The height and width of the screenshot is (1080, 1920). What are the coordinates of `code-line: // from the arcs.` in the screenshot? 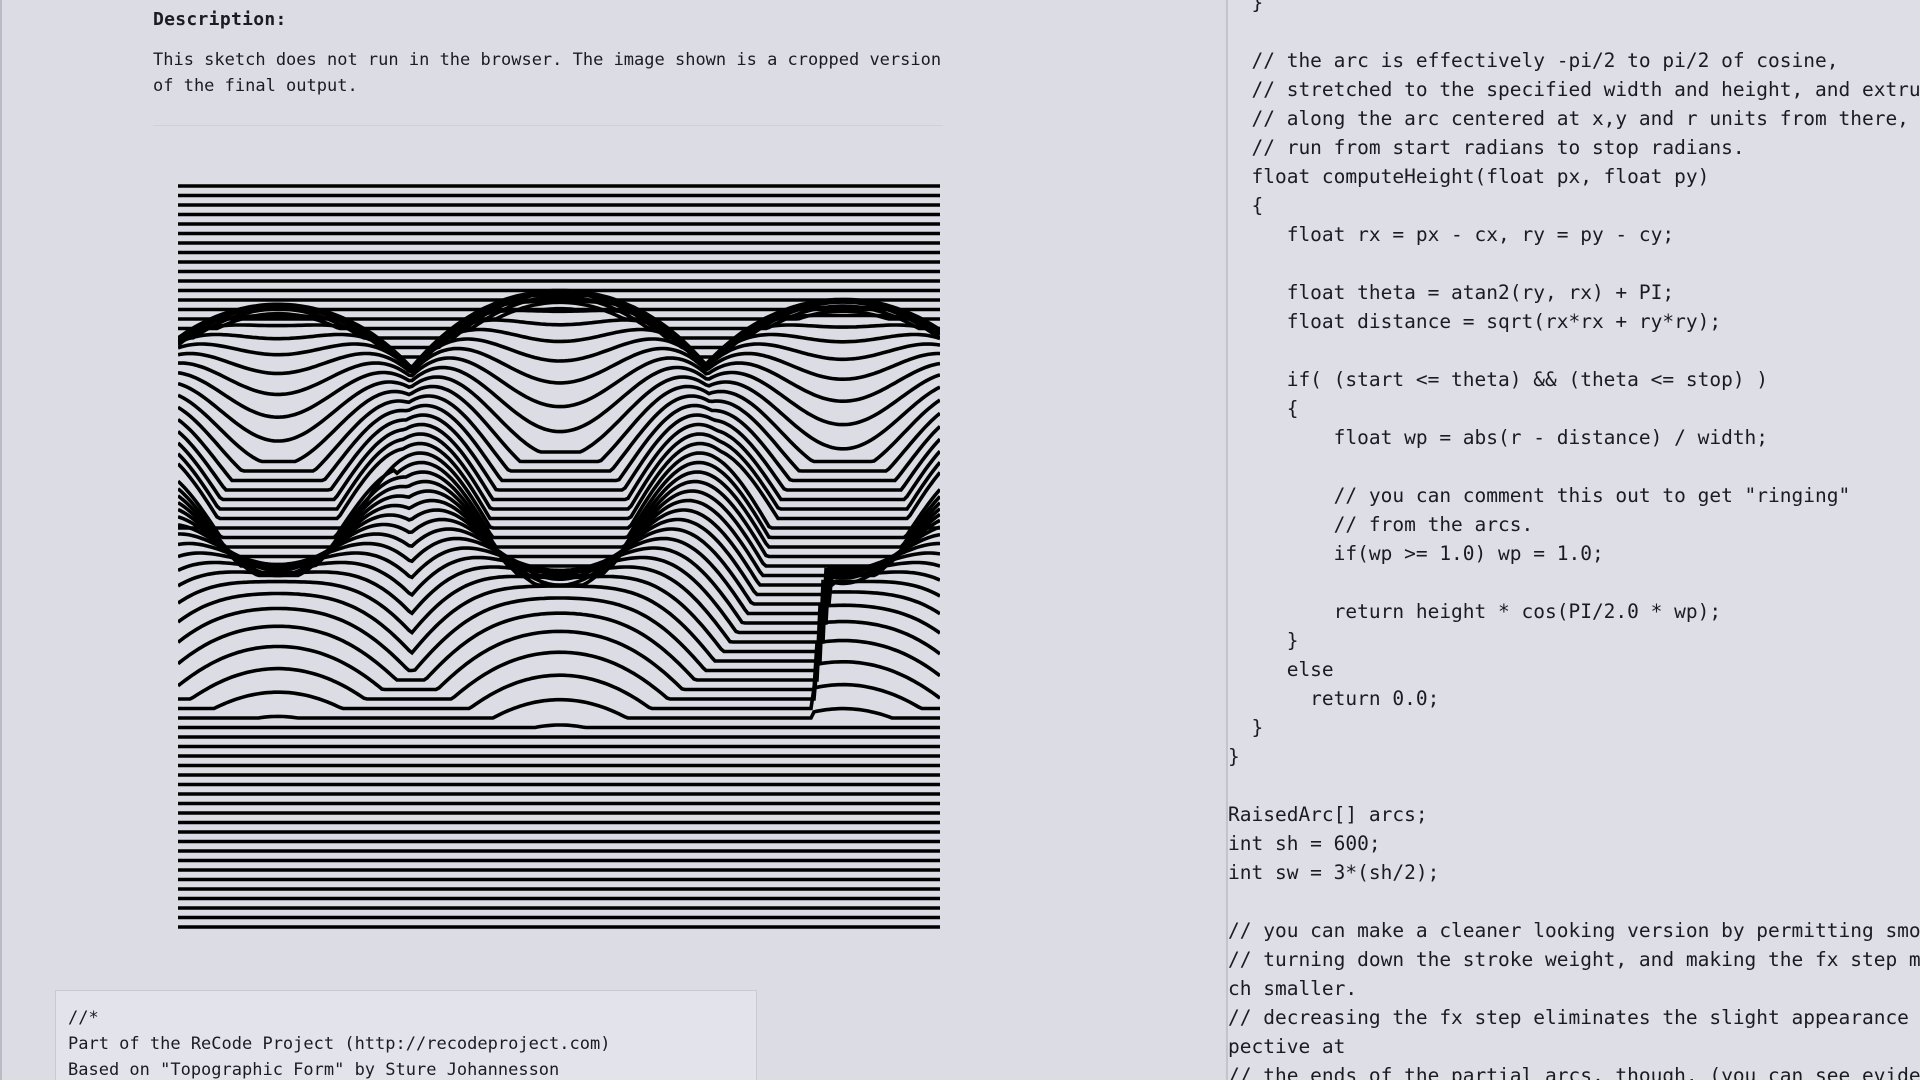 It's located at (1381, 524).